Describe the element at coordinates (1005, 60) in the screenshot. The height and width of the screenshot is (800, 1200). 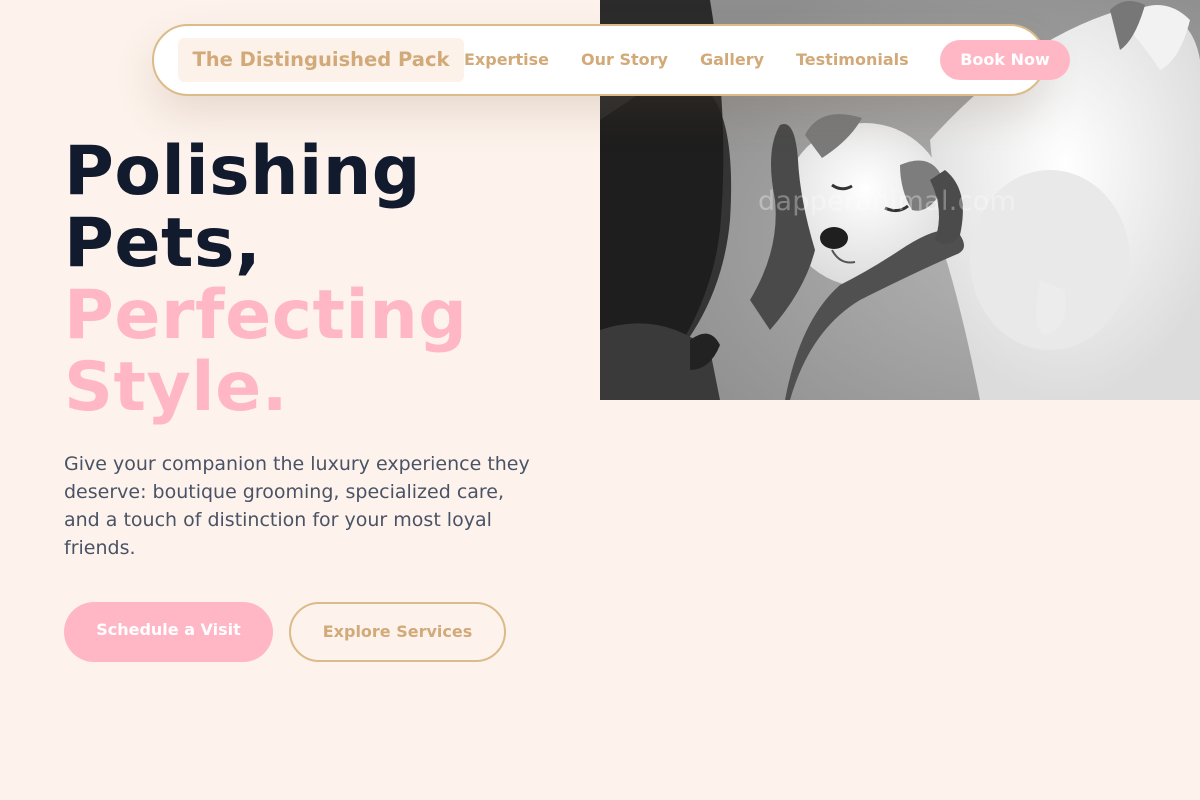
I see `book-now-button: Book Now` at that location.